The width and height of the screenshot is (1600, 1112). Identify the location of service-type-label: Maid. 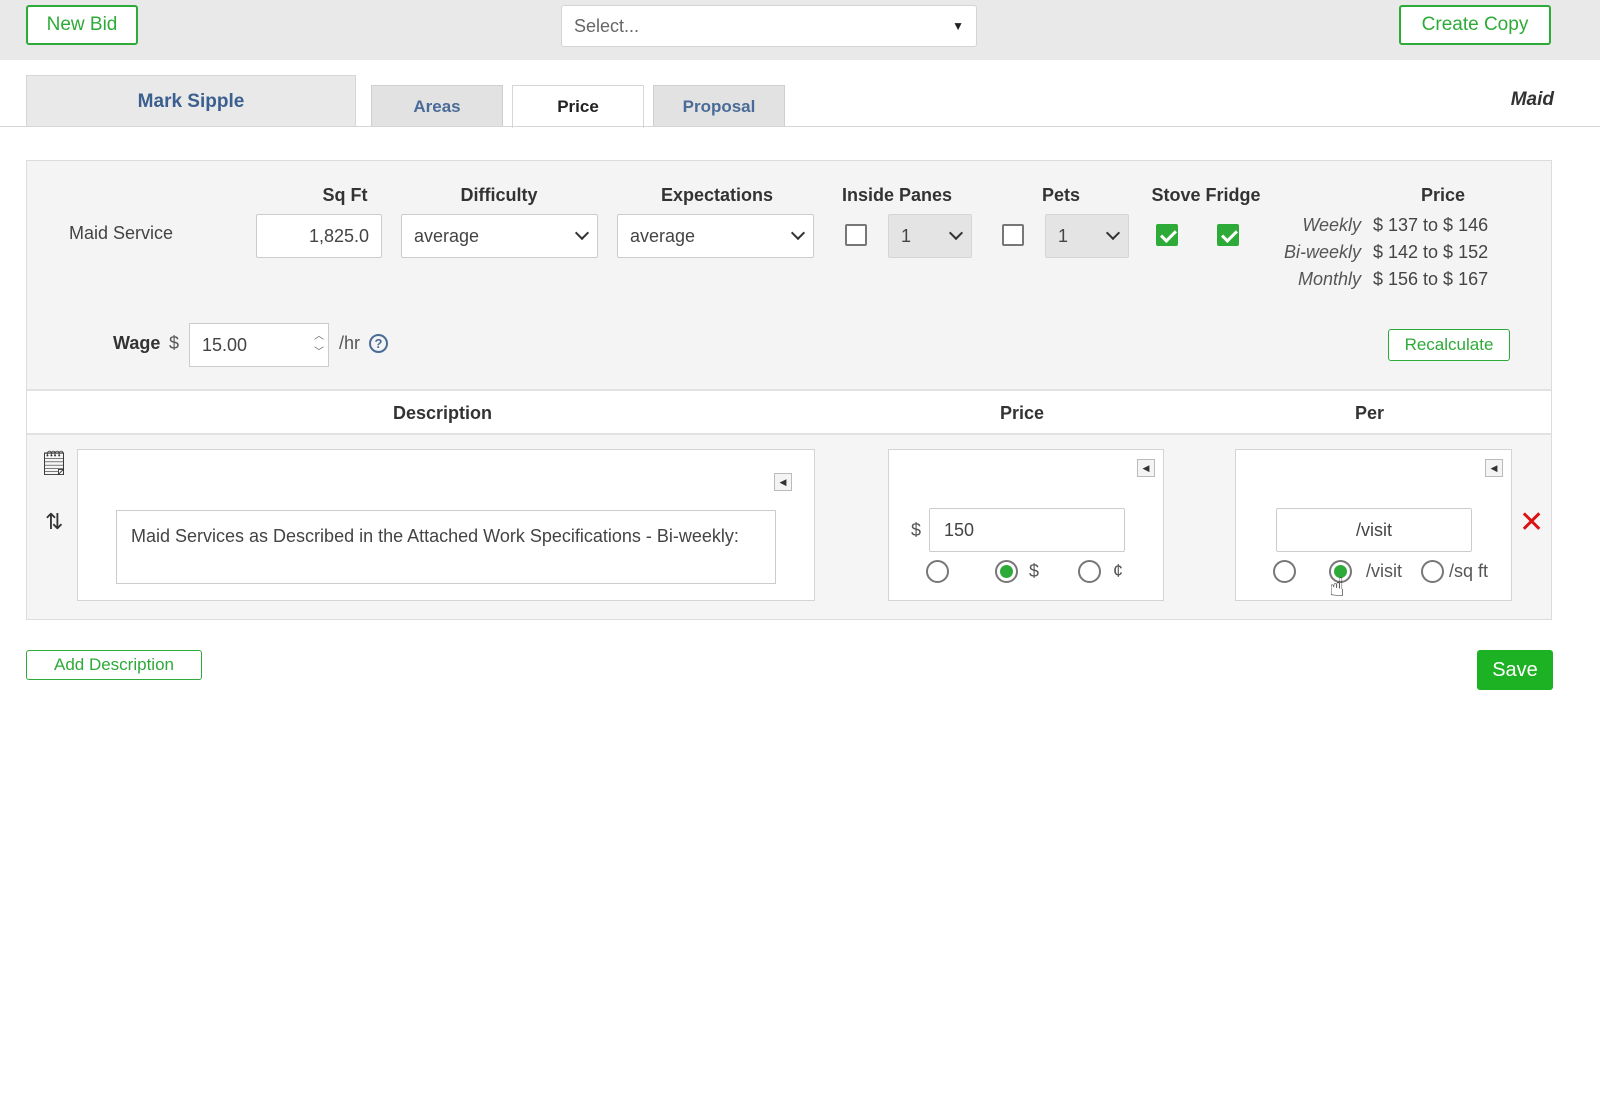
(1532, 99).